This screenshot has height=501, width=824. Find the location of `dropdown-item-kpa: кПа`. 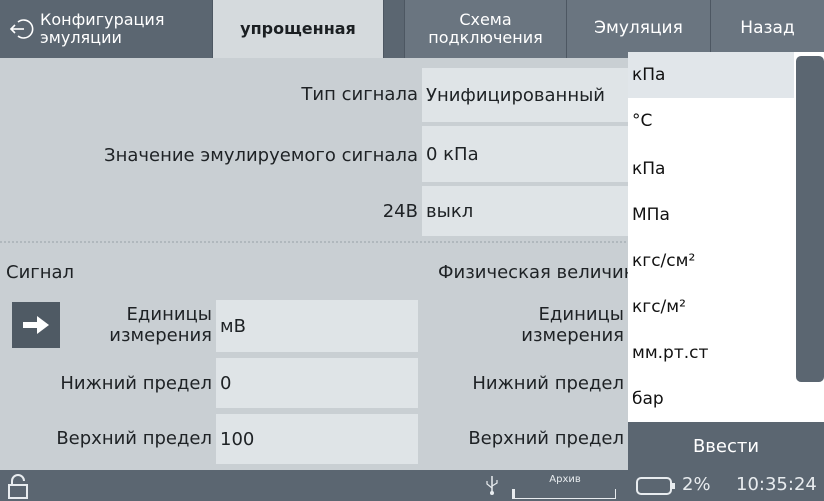

dropdown-item-kpa: кПа is located at coordinates (711, 169).